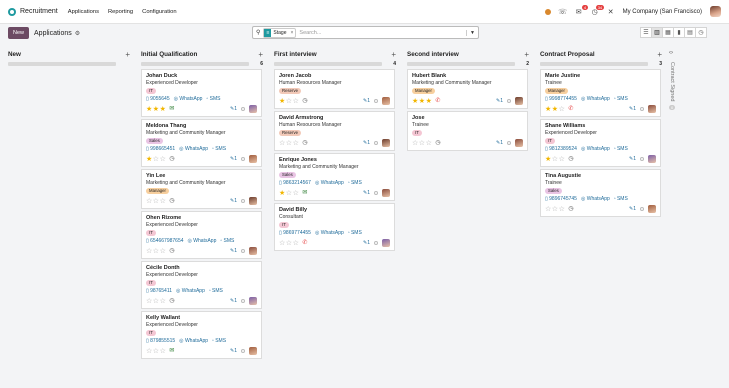 This screenshot has width=729, height=388. Describe the element at coordinates (675, 53) in the screenshot. I see `unfold-arrows-icon: ‹›` at that location.